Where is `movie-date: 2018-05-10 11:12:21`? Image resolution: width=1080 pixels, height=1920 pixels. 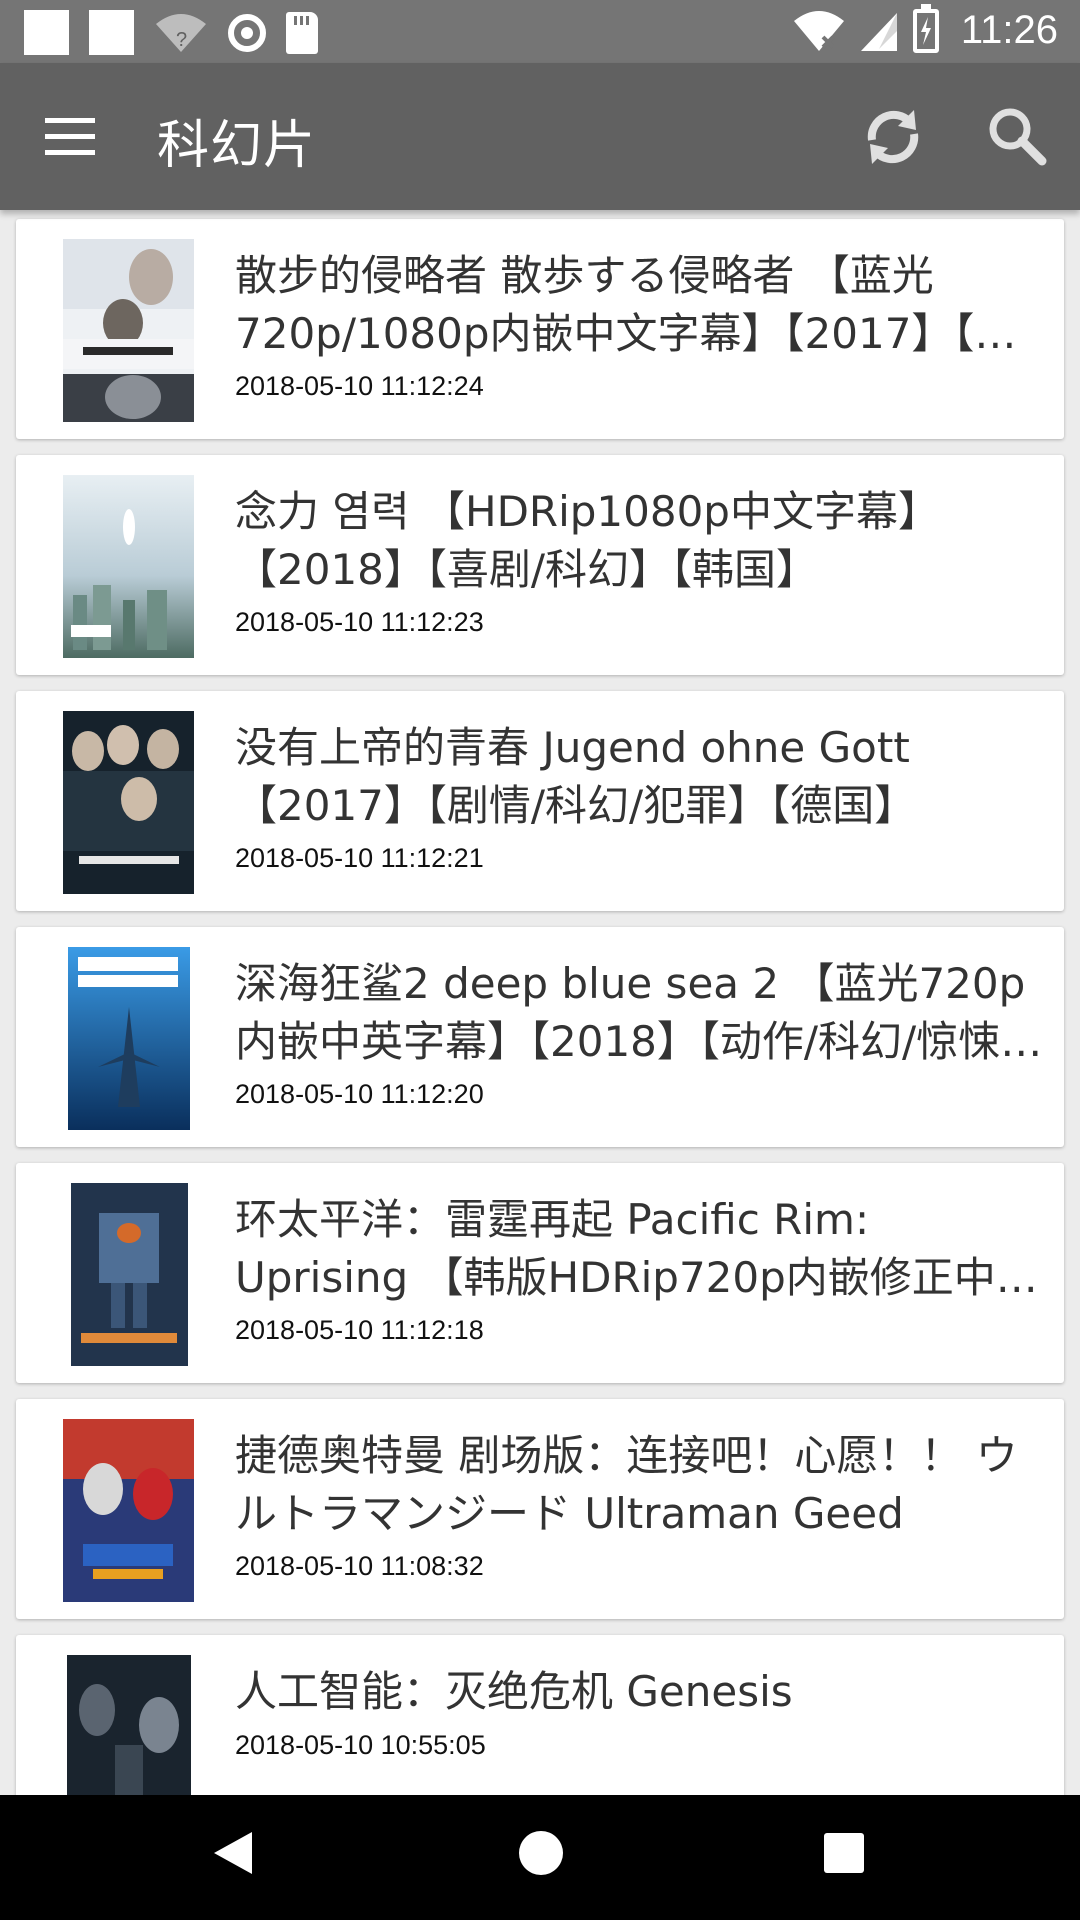
movie-date: 2018-05-10 11:12:21 is located at coordinates (359, 858).